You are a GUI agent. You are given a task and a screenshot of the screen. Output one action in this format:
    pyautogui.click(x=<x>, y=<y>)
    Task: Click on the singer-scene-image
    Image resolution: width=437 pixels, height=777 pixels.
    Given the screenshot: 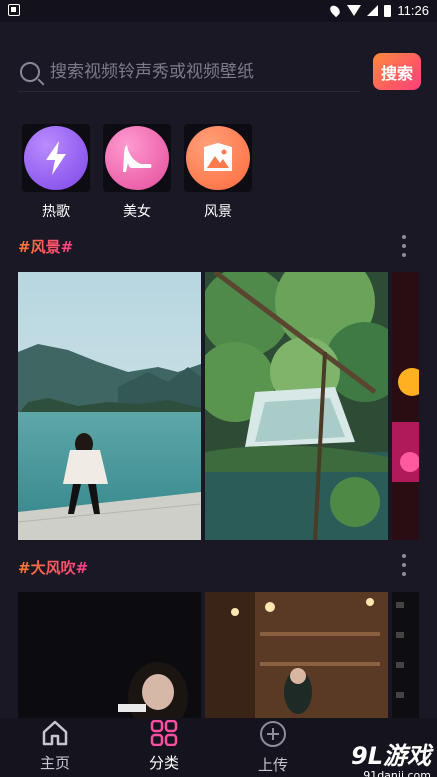 What is the action you would take?
    pyautogui.click(x=109, y=655)
    